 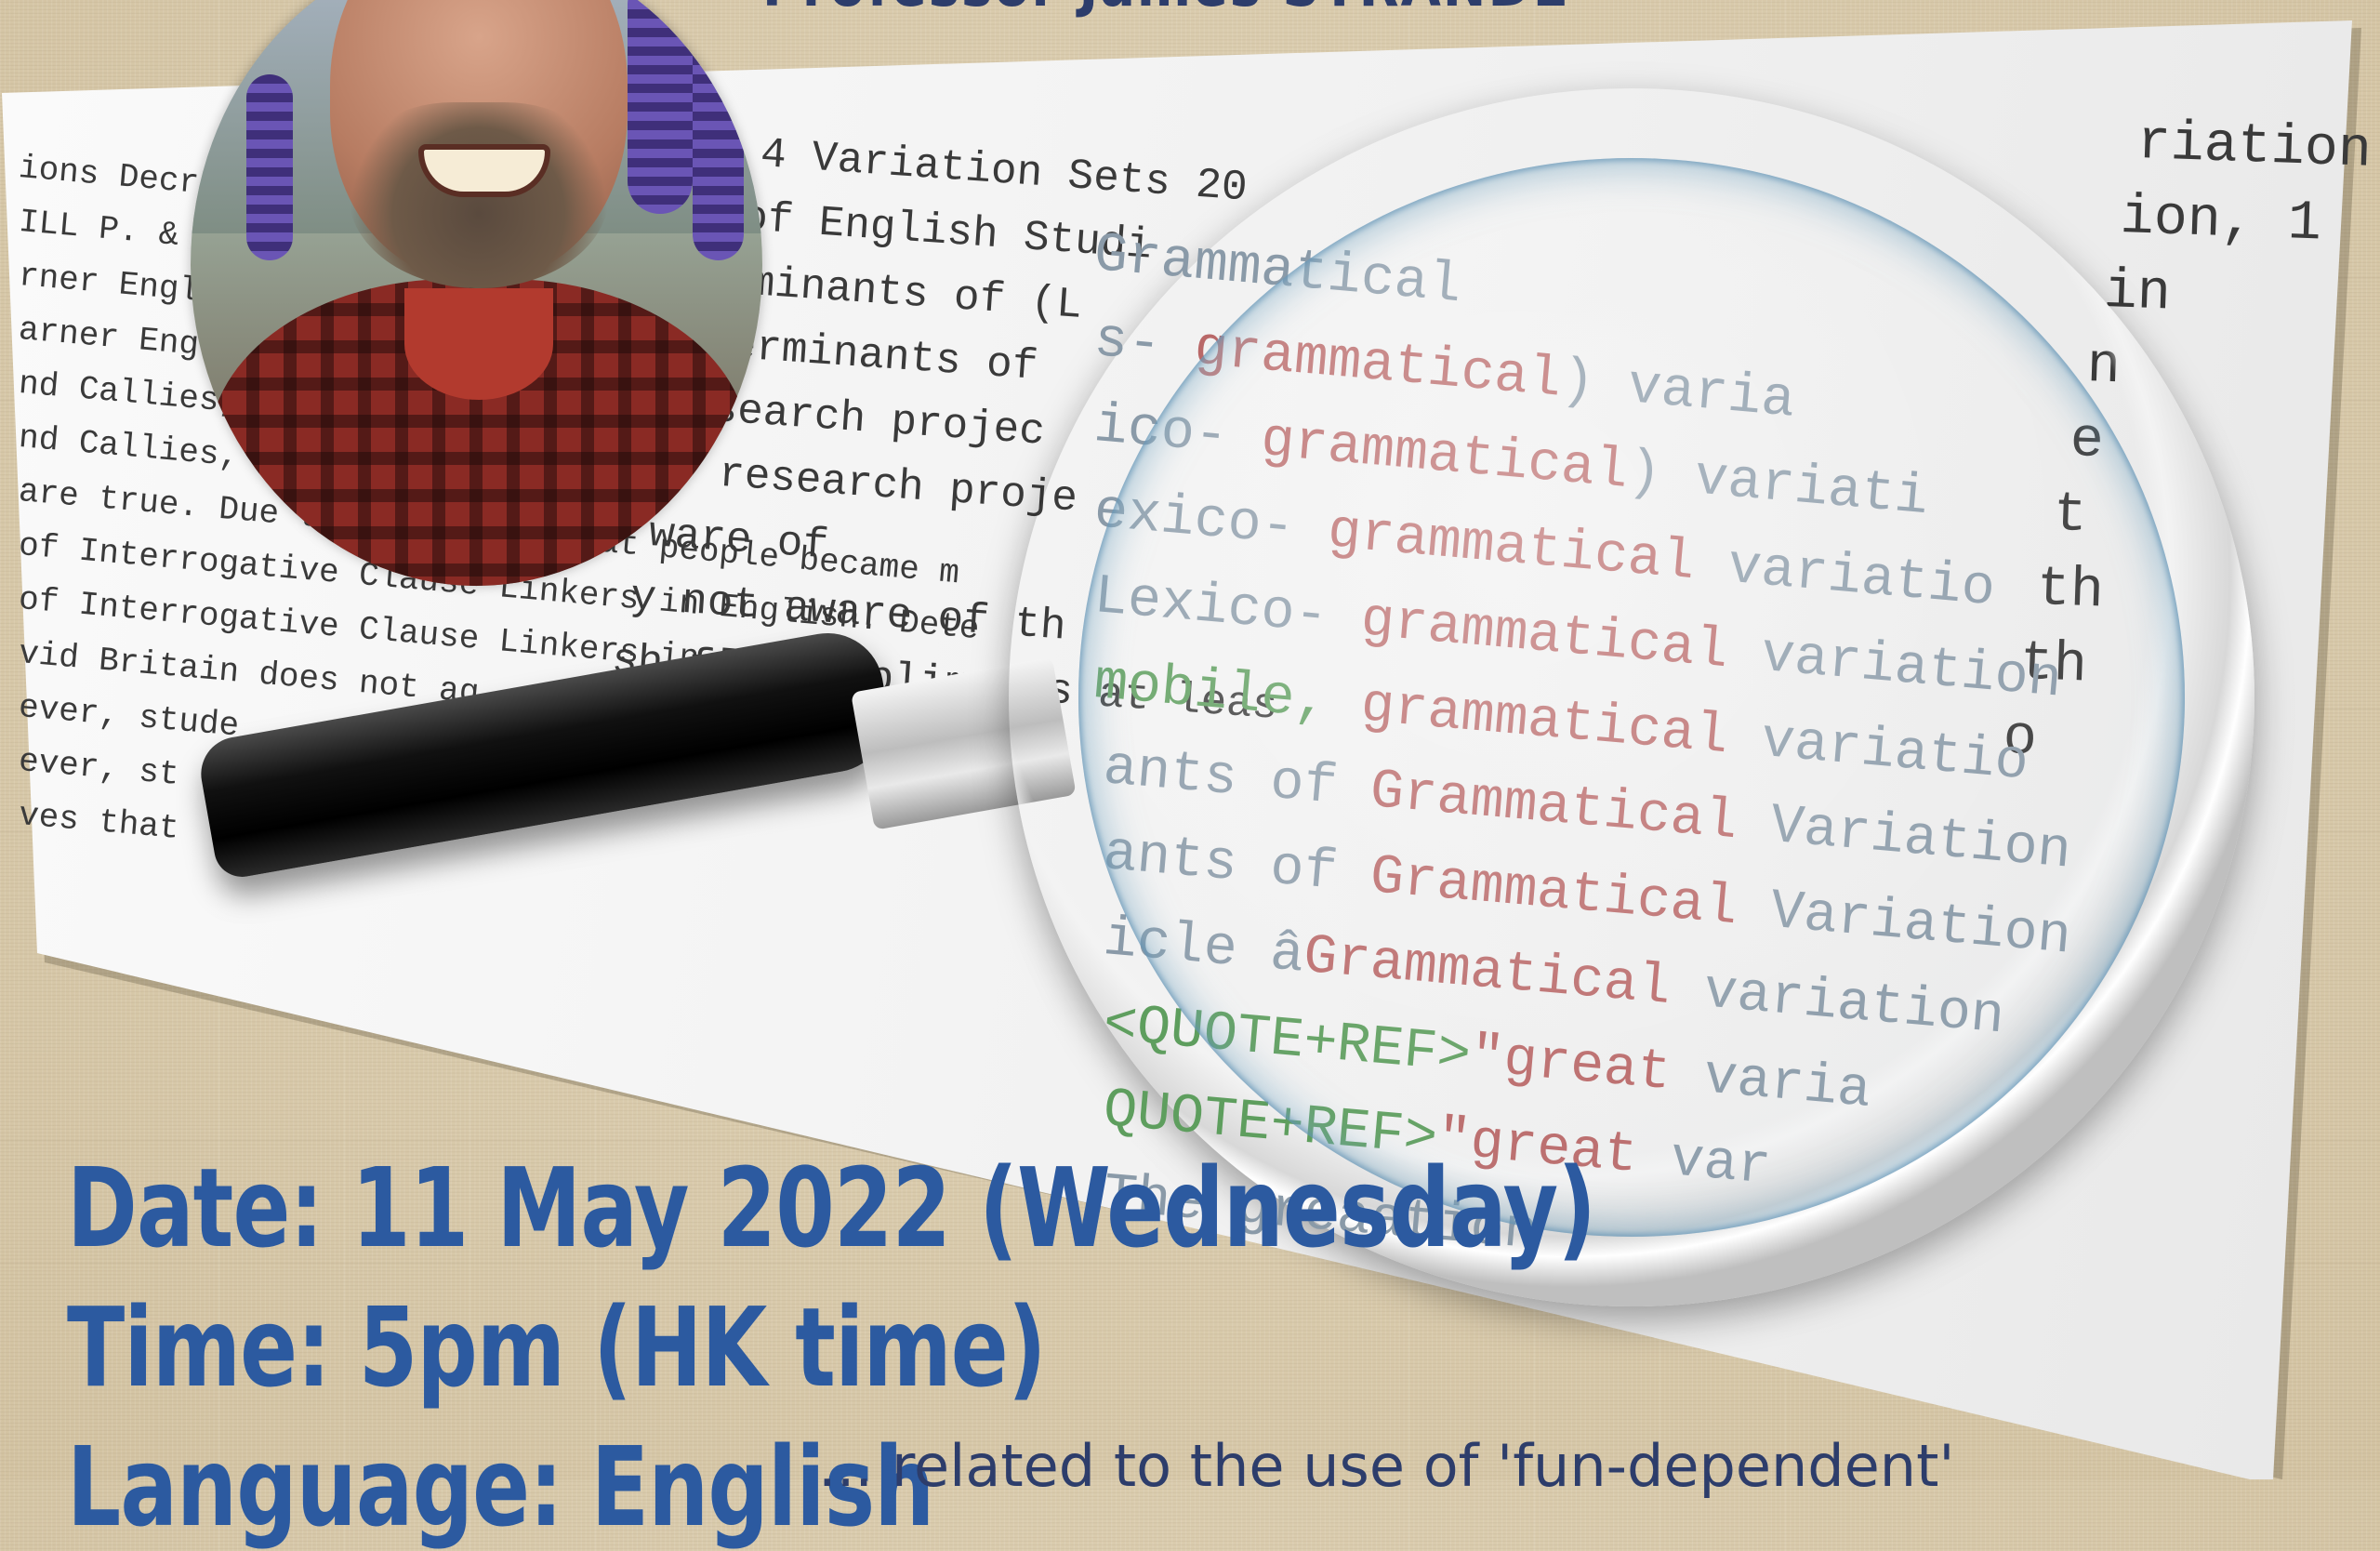 I want to click on event-time: Time: 5pm (HK time), so click(x=557, y=1347).